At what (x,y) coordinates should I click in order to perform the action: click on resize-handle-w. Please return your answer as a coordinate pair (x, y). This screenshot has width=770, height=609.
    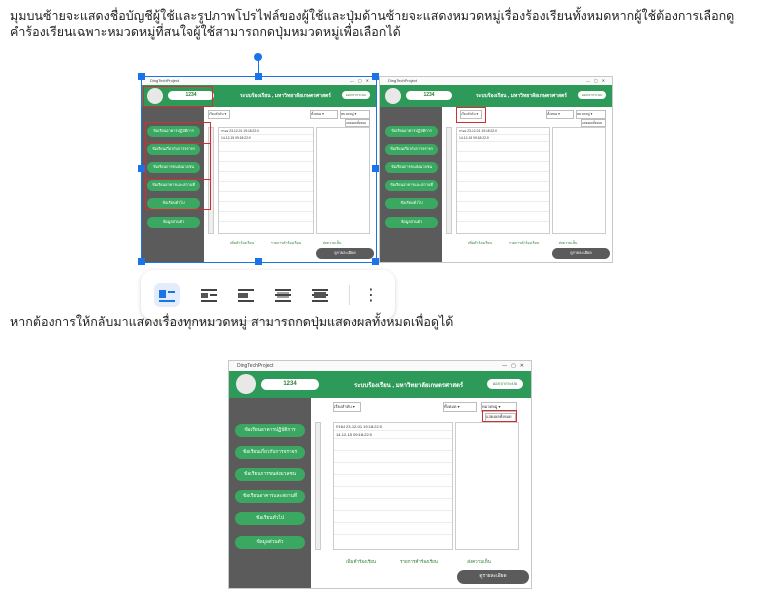
    Looking at the image, I should click on (141, 168).